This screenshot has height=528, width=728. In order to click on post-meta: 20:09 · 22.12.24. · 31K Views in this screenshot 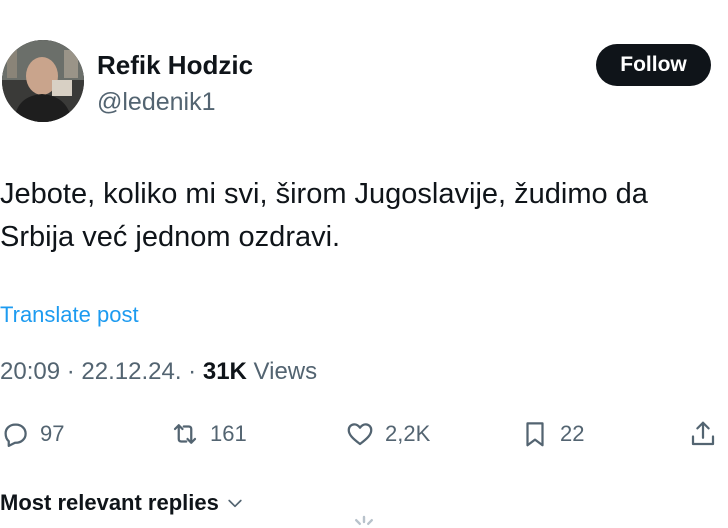, I will do `click(158, 372)`.